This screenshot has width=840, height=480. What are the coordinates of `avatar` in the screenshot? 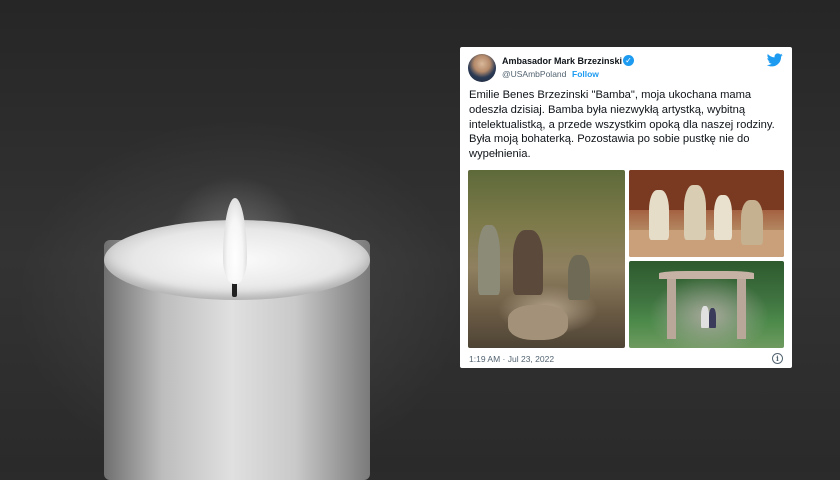 It's located at (482, 68).